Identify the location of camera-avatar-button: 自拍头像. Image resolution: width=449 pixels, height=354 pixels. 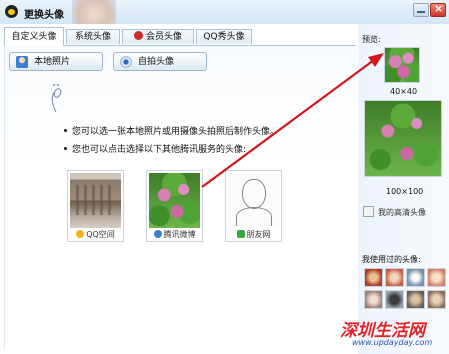
(160, 61).